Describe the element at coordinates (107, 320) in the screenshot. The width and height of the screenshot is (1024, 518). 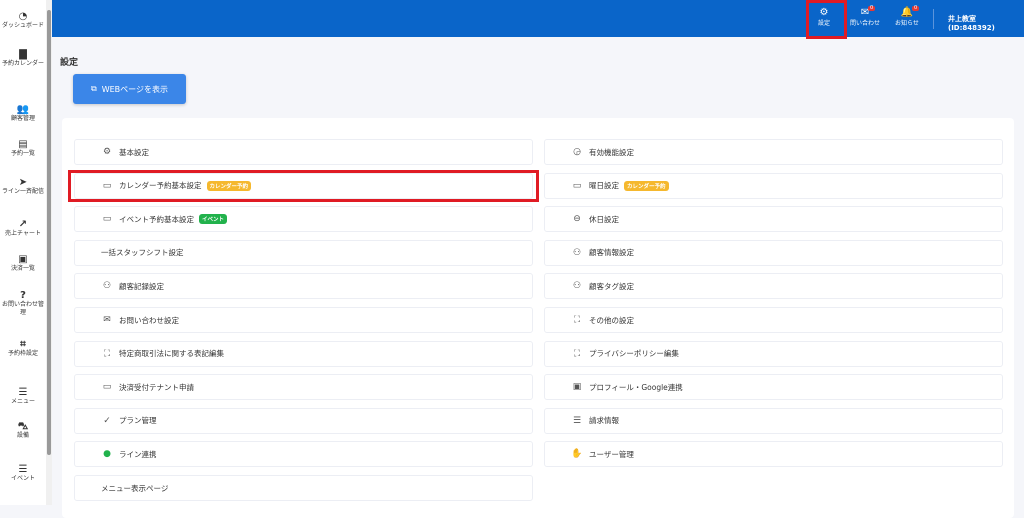
I see `mail-icon: ✉` at that location.